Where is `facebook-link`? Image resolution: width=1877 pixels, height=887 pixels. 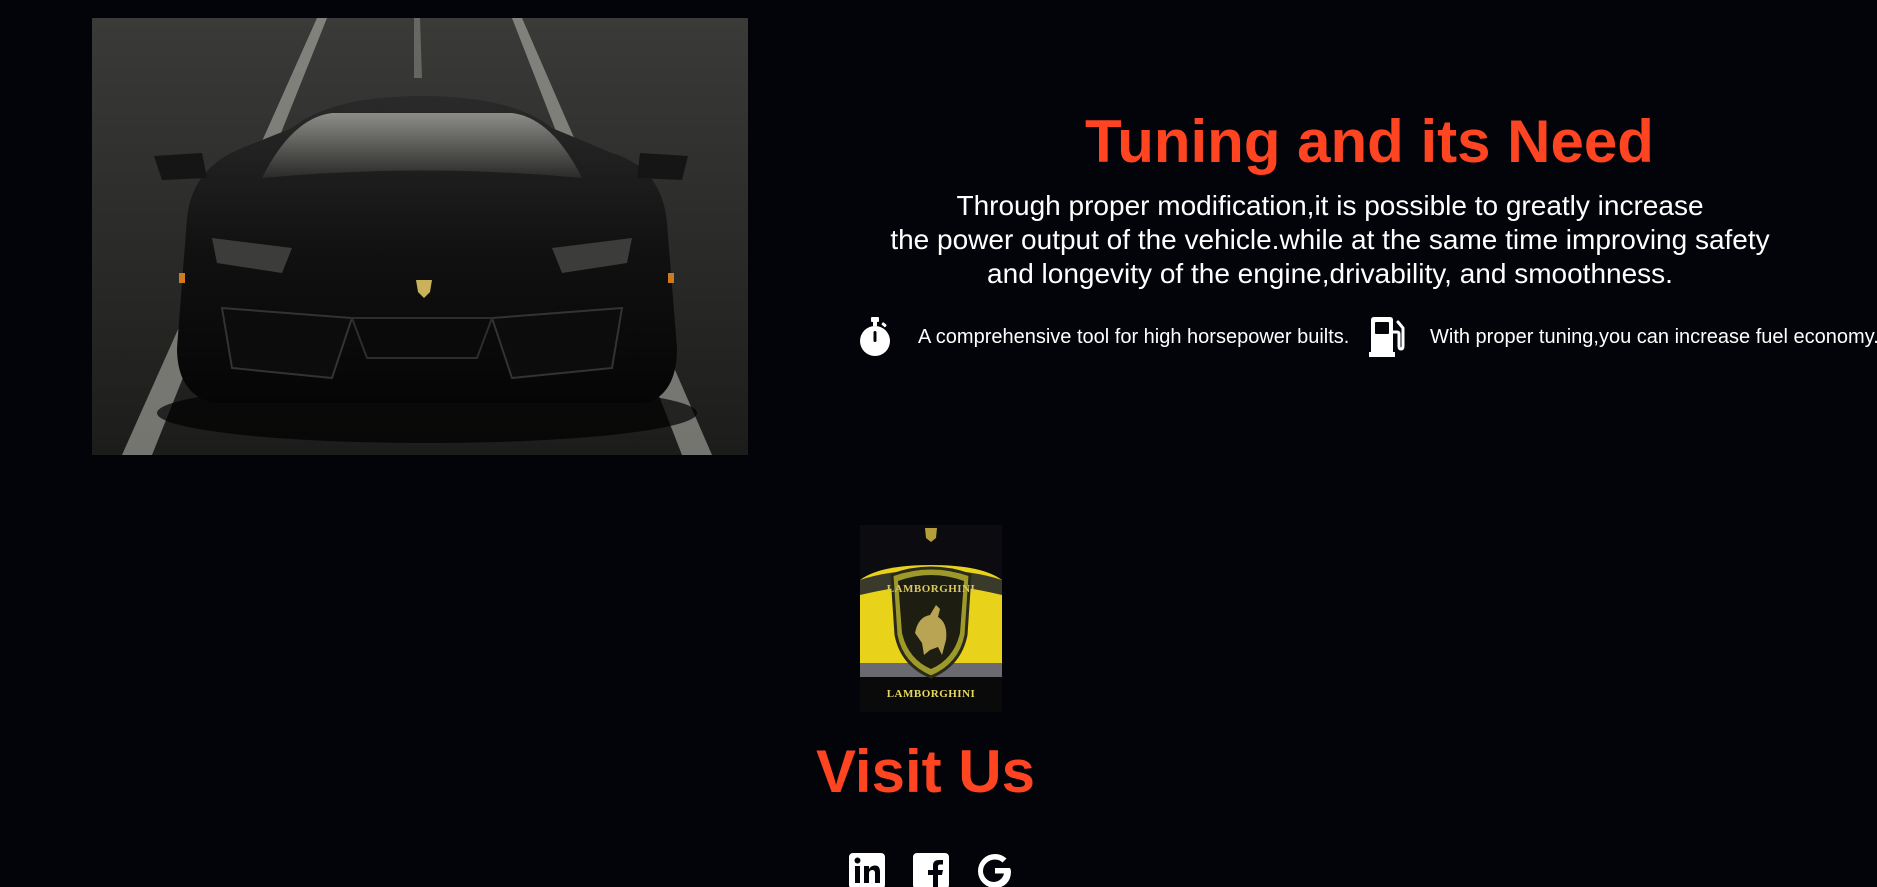 facebook-link is located at coordinates (931, 869).